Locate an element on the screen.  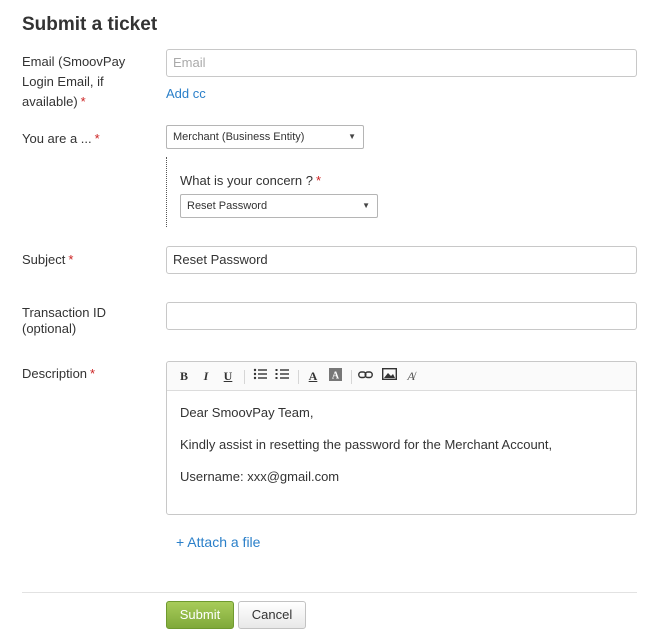
editor-line: Username: xxx@gmail.com is located at coordinates (260, 476).